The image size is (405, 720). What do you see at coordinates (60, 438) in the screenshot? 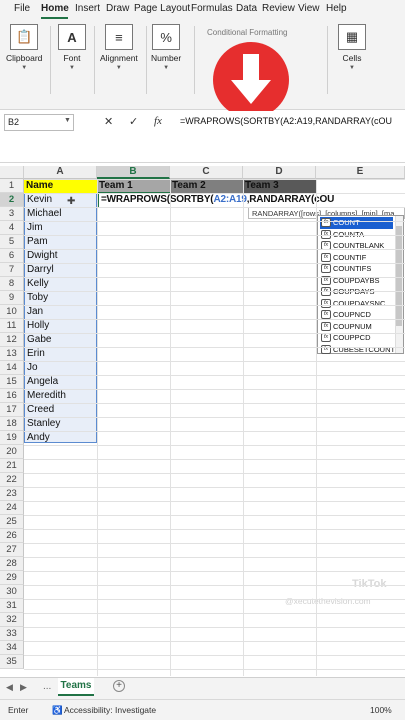
I see `name-cell: Andy` at bounding box center [60, 438].